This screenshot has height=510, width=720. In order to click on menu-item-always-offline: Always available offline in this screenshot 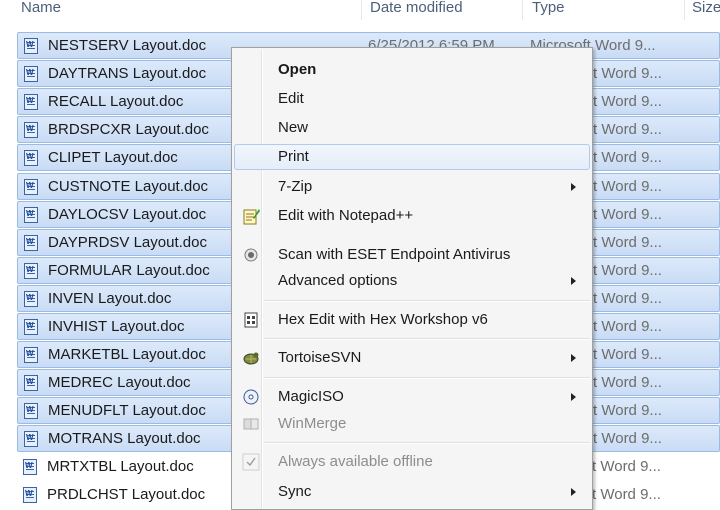, I will do `click(412, 462)`.